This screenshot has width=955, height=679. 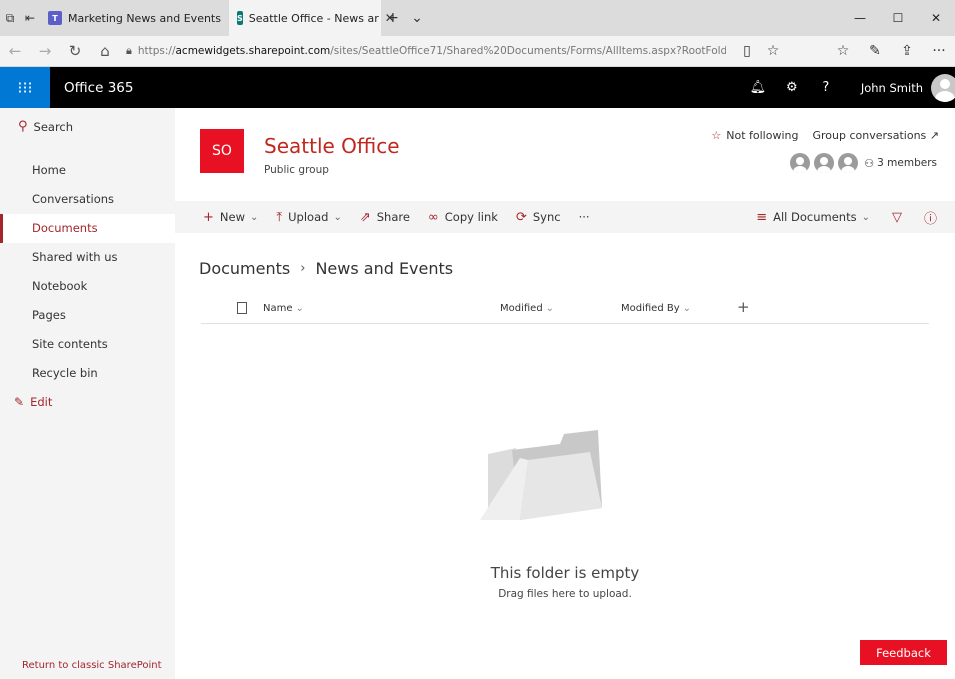 What do you see at coordinates (860, 18) in the screenshot?
I see `minimize-icon: —` at bounding box center [860, 18].